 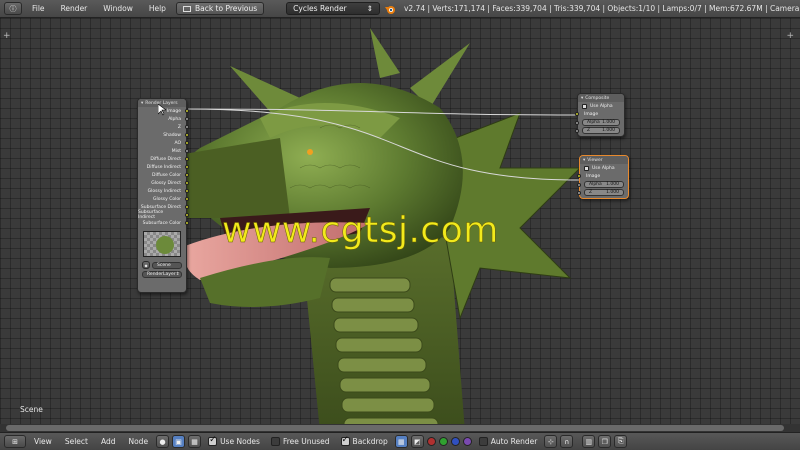 I want to click on output-socket-row: Diffuse Indirect, so click(x=163, y=167).